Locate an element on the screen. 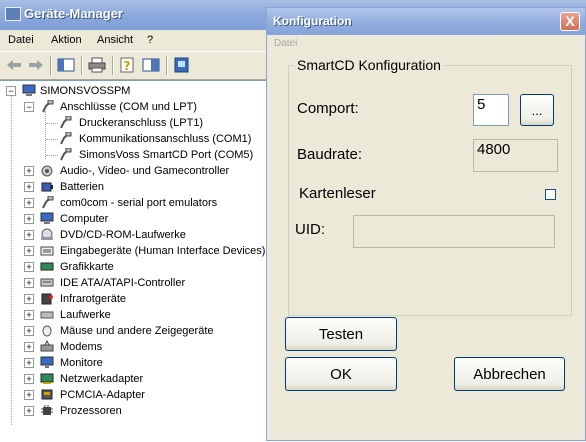 The height and width of the screenshot is (442, 586). ok-button: OK is located at coordinates (341, 374).